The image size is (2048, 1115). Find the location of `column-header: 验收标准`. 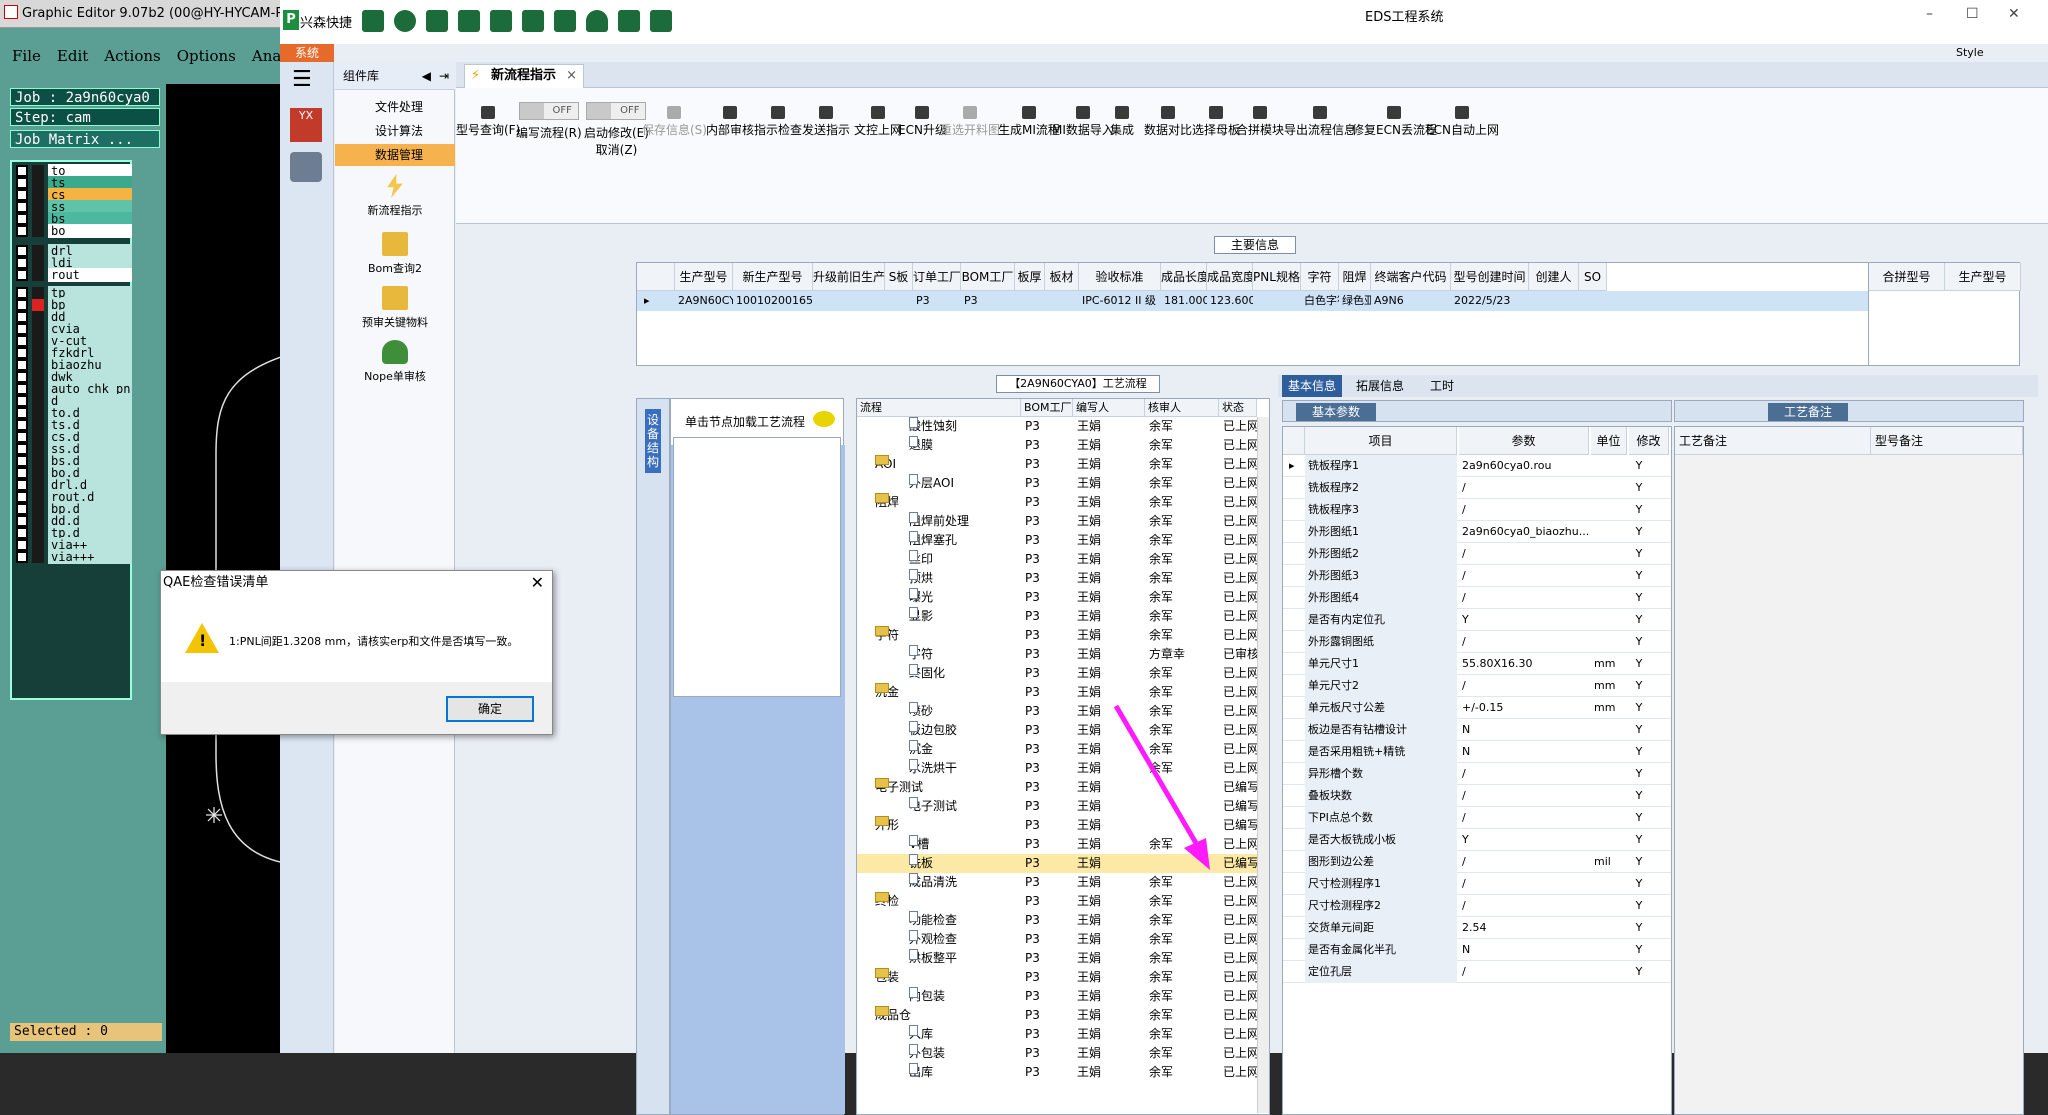

column-header: 验收标准 is located at coordinates (1120, 277).